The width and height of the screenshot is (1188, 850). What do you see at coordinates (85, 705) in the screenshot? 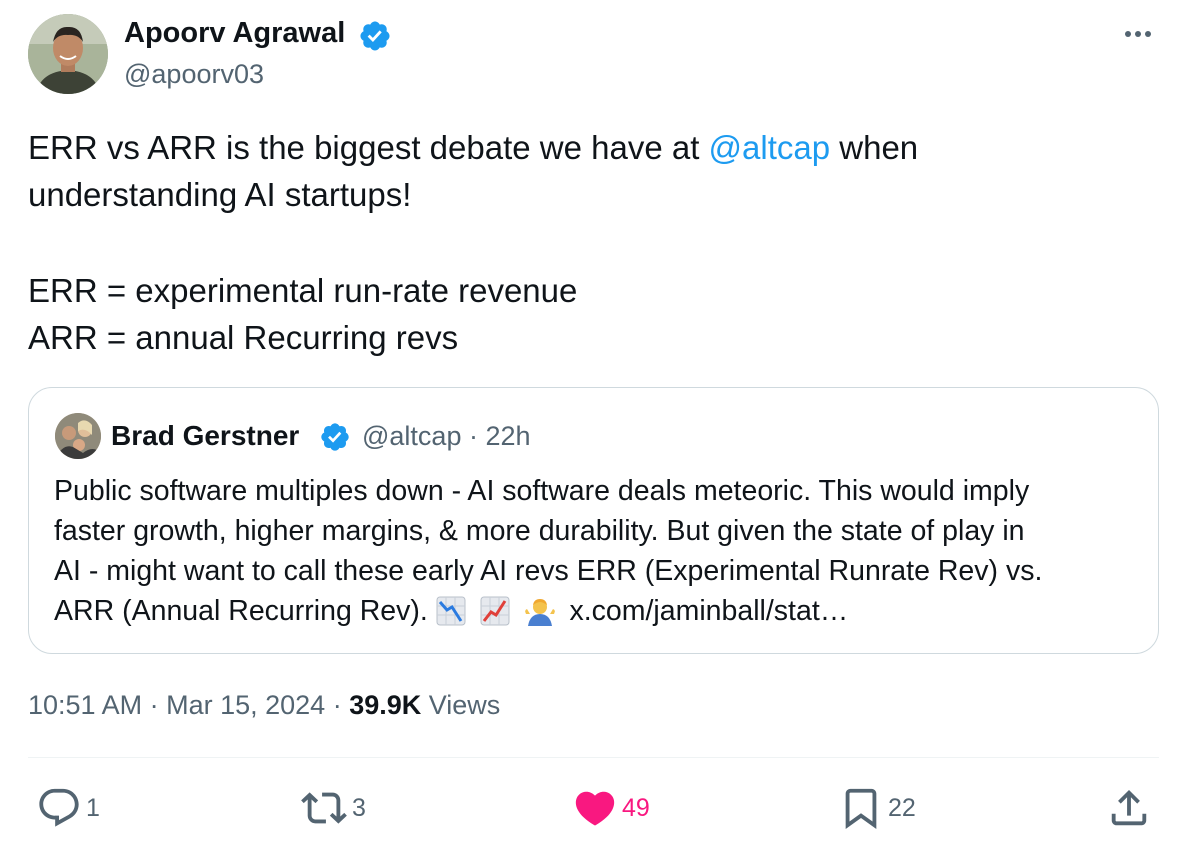
I see `tweet-time: 10:51 AM` at bounding box center [85, 705].